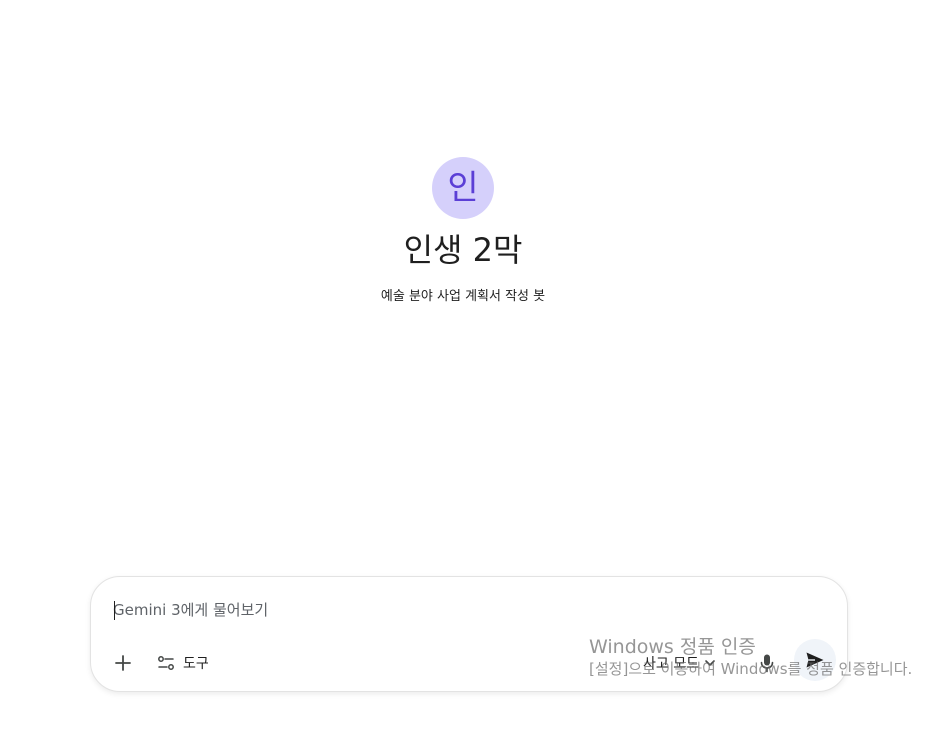 The height and width of the screenshot is (737, 949). I want to click on send-button, so click(815, 660).